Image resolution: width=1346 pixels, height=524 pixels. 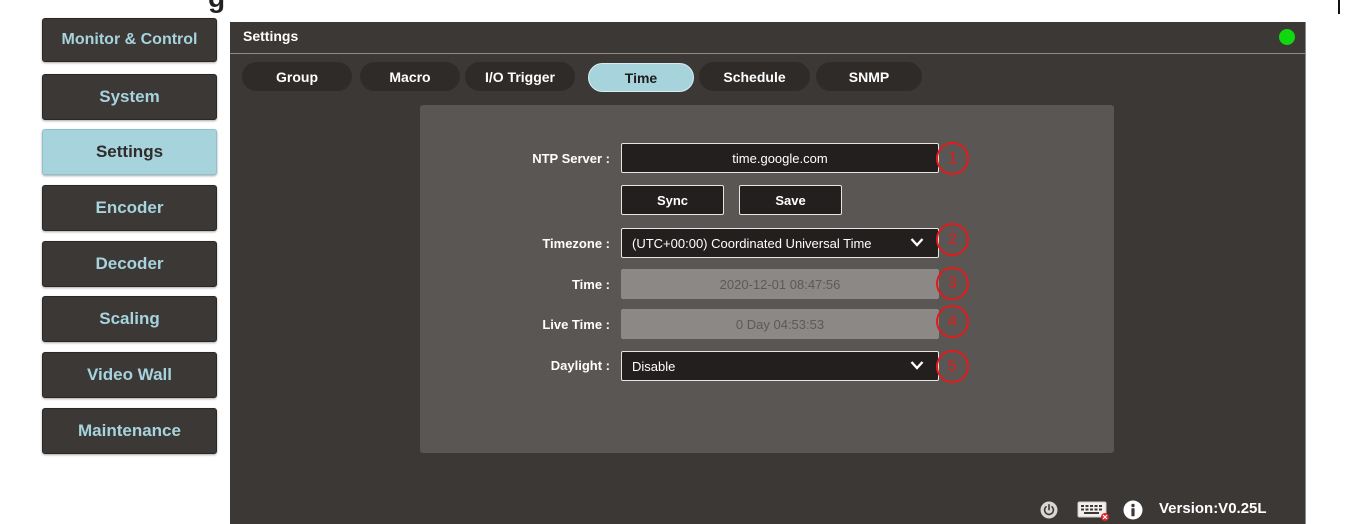 What do you see at coordinates (952, 239) in the screenshot?
I see `callout-2: 2` at bounding box center [952, 239].